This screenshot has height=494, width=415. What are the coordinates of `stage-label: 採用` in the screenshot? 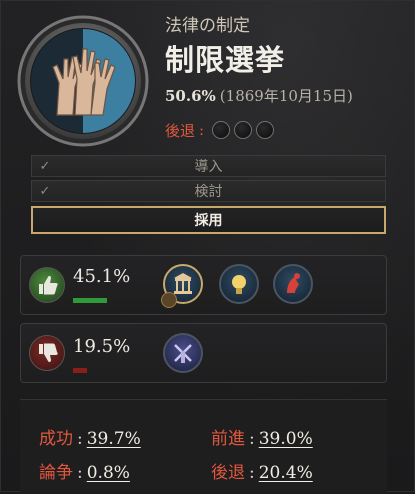 It's located at (208, 221).